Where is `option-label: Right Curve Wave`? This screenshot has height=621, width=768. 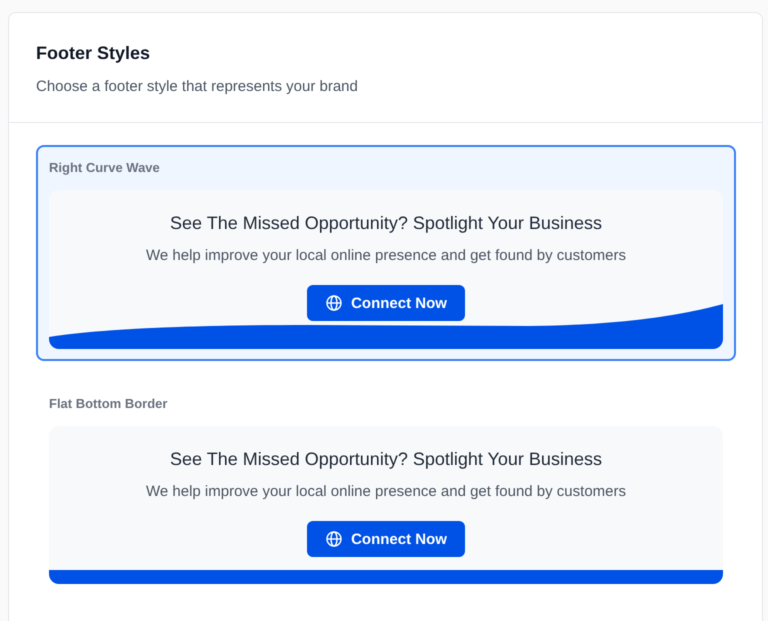
option-label: Right Curve Wave is located at coordinates (104, 168).